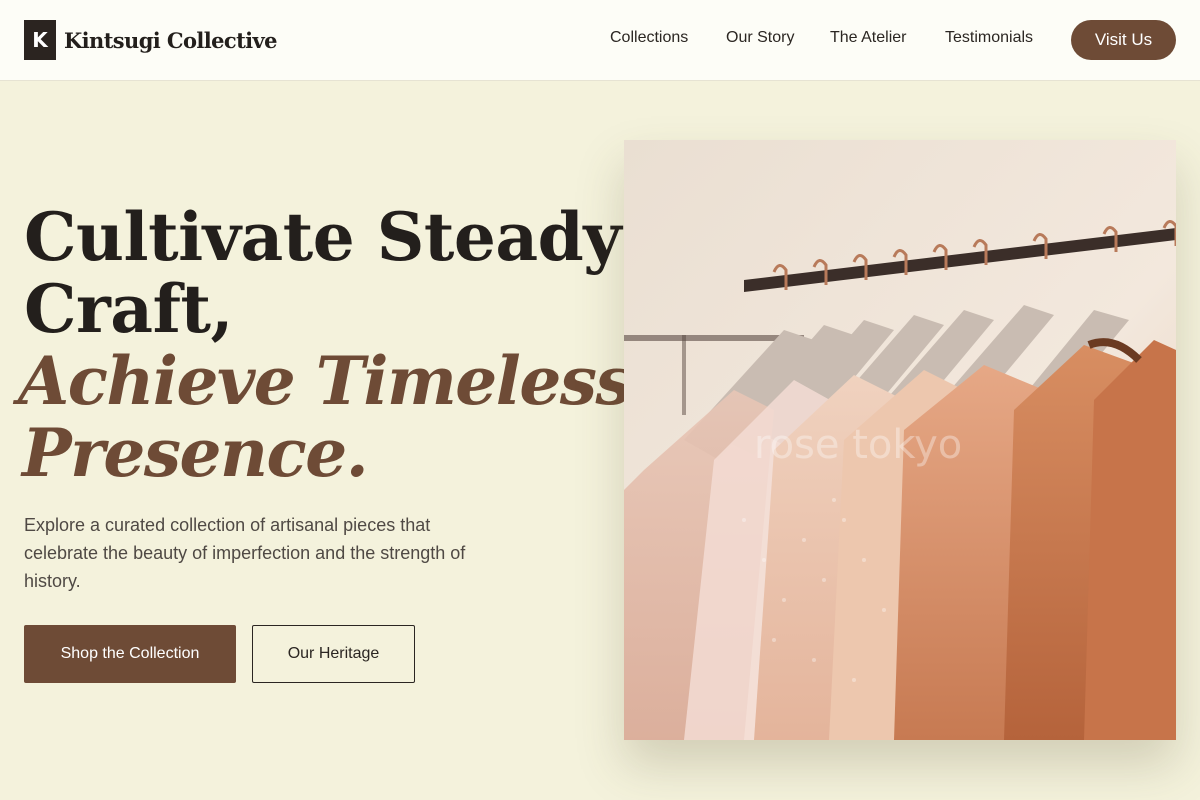 The height and width of the screenshot is (800, 1200). What do you see at coordinates (171, 40) in the screenshot?
I see `brand-name: Kintsugi Collective` at bounding box center [171, 40].